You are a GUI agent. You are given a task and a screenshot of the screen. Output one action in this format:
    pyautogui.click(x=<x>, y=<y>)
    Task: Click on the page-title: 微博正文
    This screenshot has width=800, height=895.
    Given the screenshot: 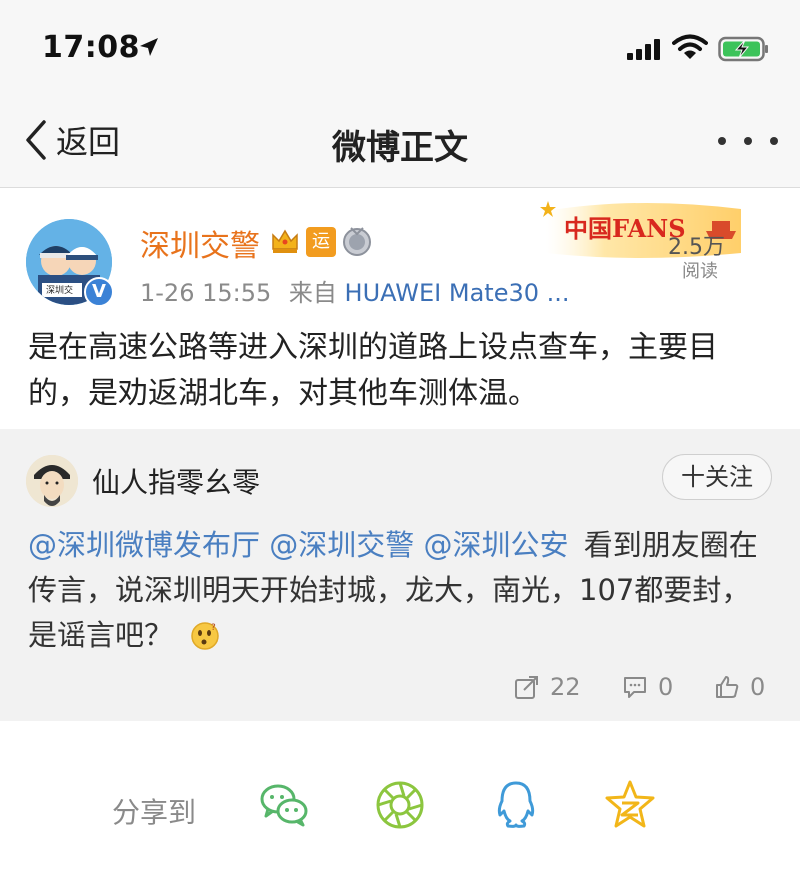 What is the action you would take?
    pyautogui.click(x=400, y=148)
    